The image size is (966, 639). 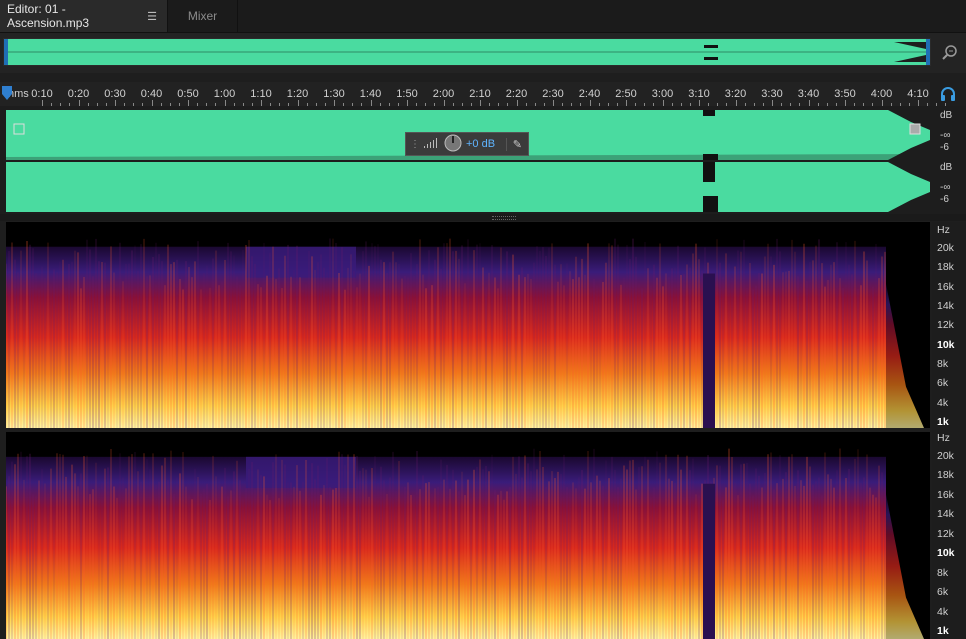 I want to click on hud-grip-icon: ⋮, so click(x=415, y=144).